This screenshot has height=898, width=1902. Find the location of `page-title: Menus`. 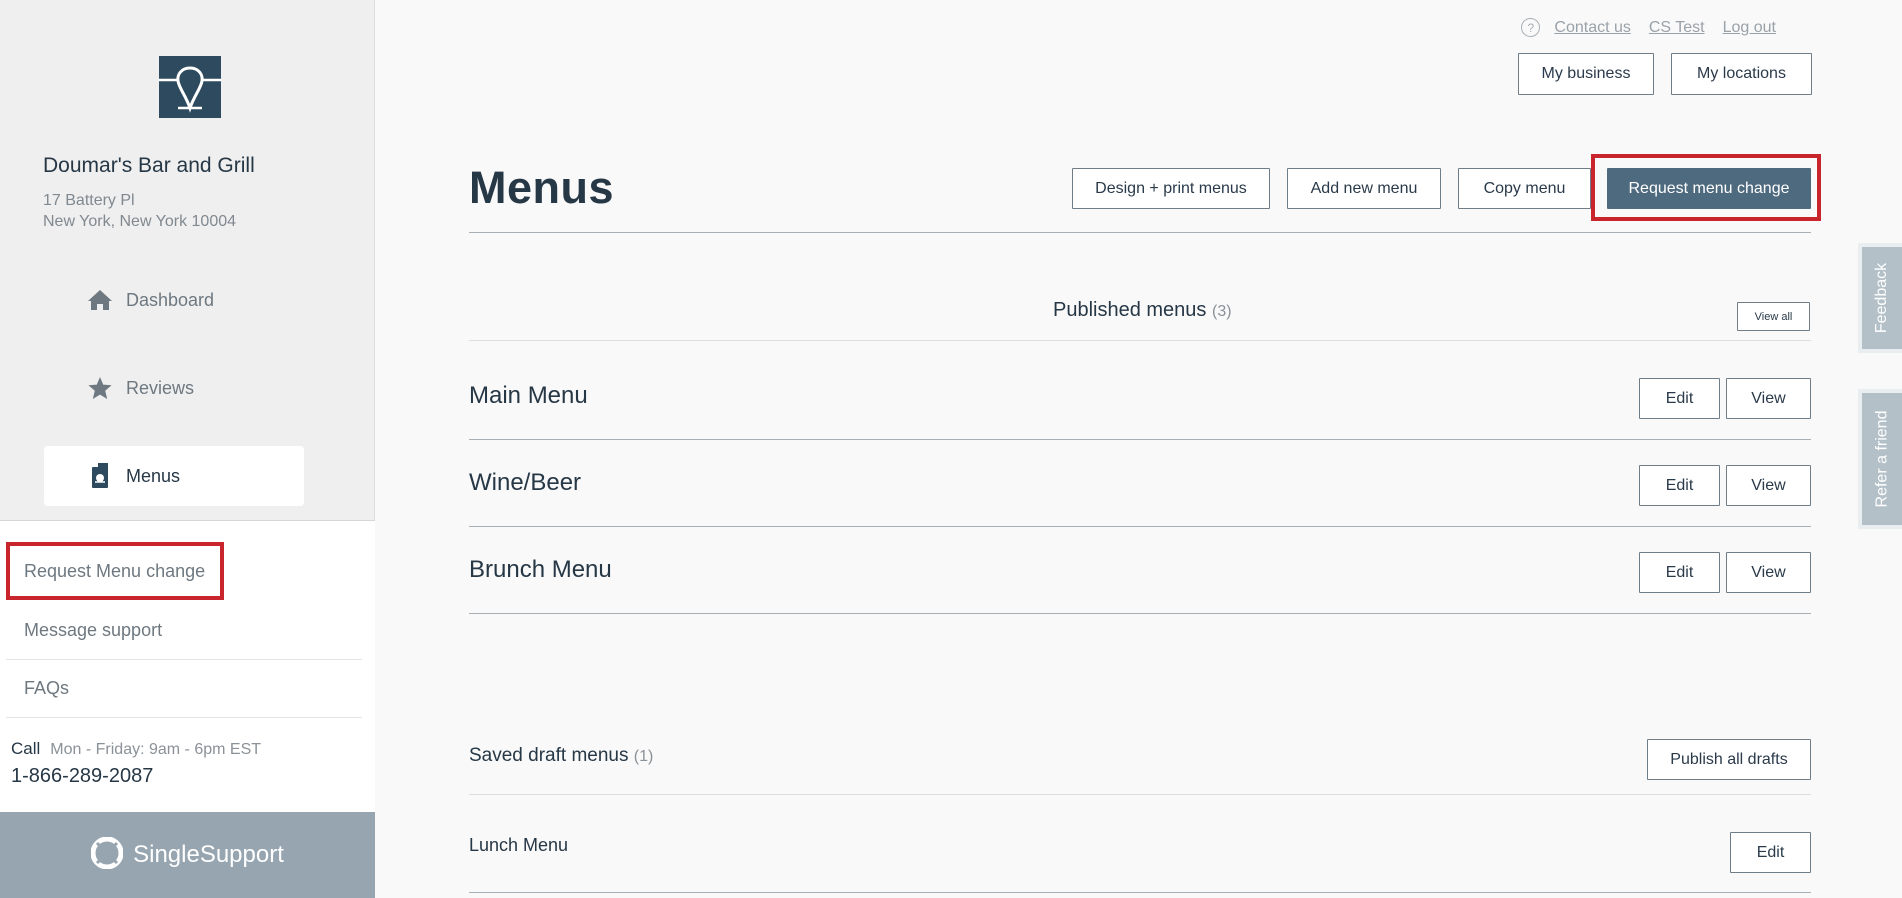

page-title: Menus is located at coordinates (542, 187).